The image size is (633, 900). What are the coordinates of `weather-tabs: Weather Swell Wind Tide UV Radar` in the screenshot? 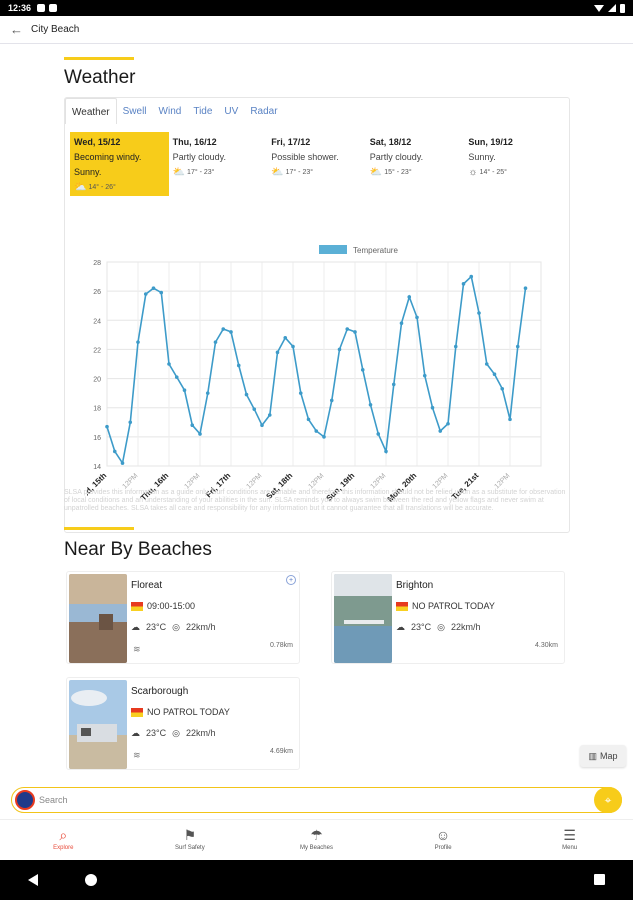 It's located at (174, 111).